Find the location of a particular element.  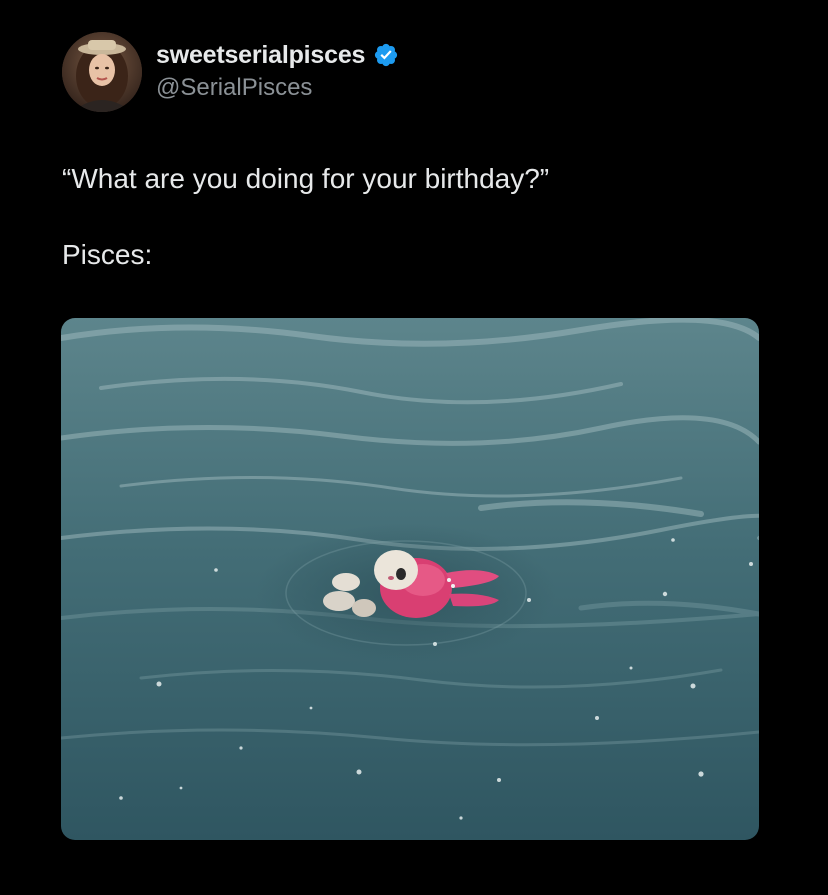

avatar-image-icon is located at coordinates (102, 72).